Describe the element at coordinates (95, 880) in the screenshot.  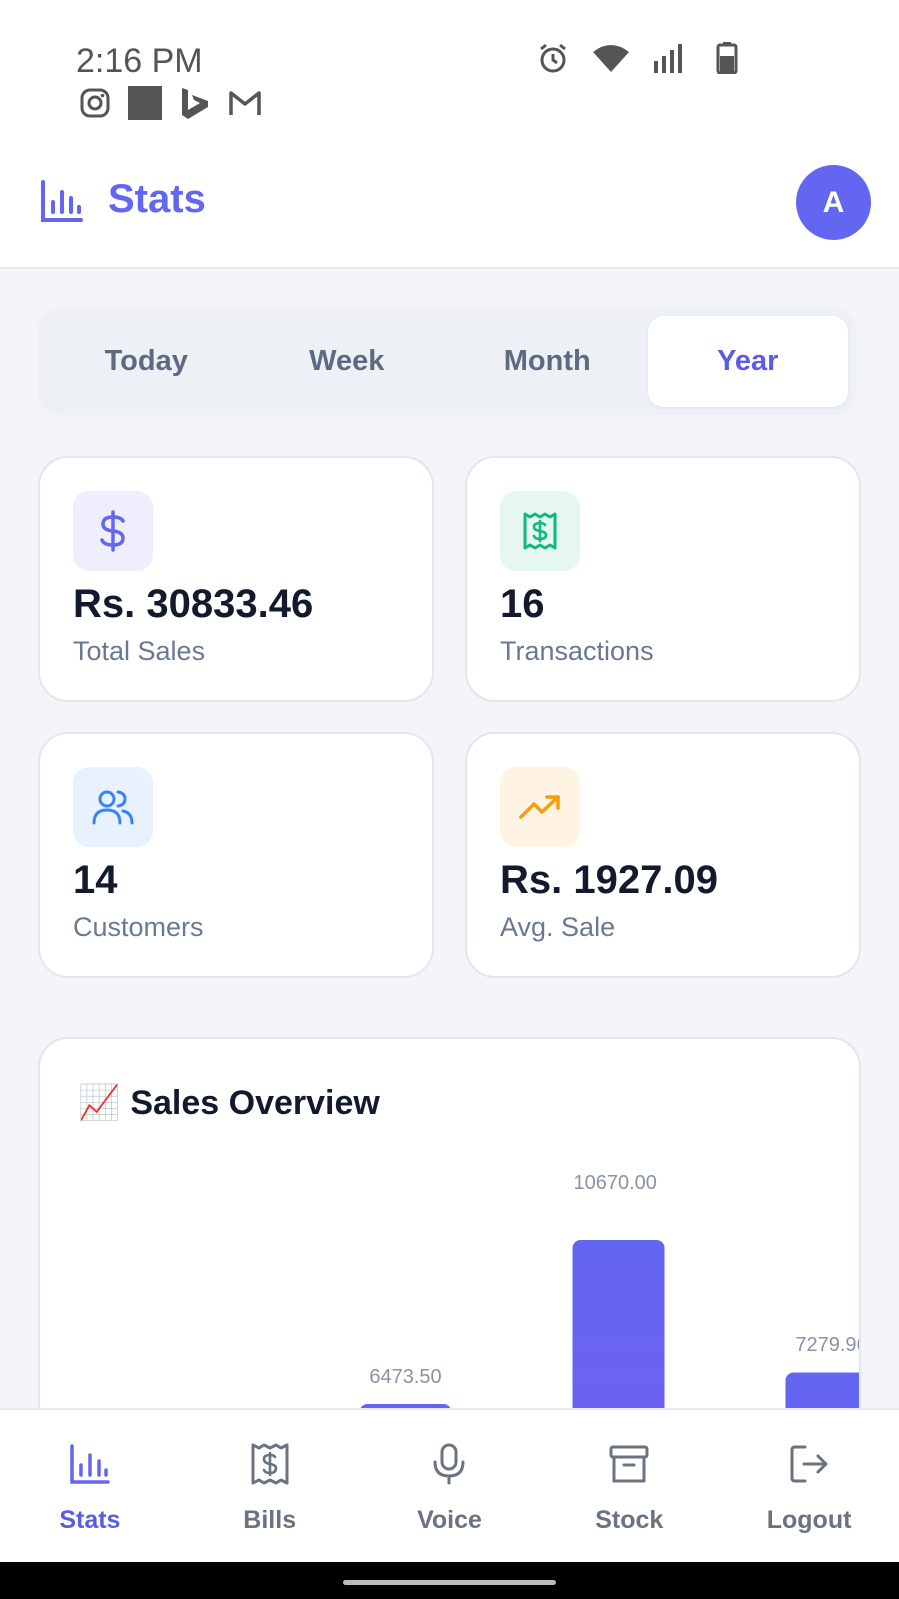
I see `customers-value: 14` at that location.